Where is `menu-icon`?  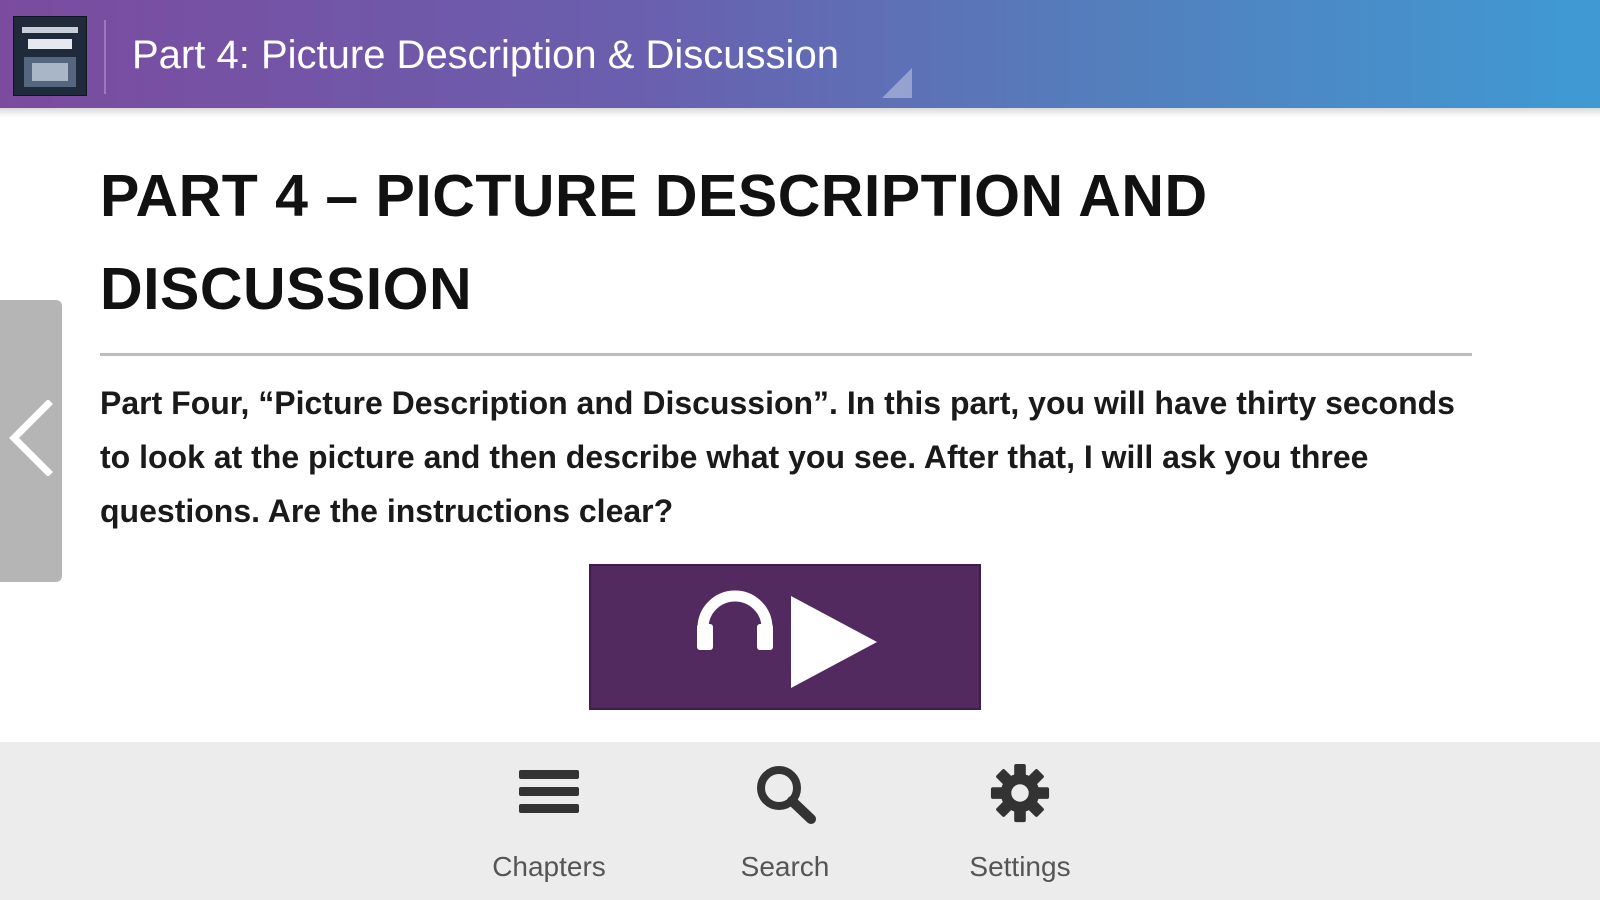 menu-icon is located at coordinates (549, 791).